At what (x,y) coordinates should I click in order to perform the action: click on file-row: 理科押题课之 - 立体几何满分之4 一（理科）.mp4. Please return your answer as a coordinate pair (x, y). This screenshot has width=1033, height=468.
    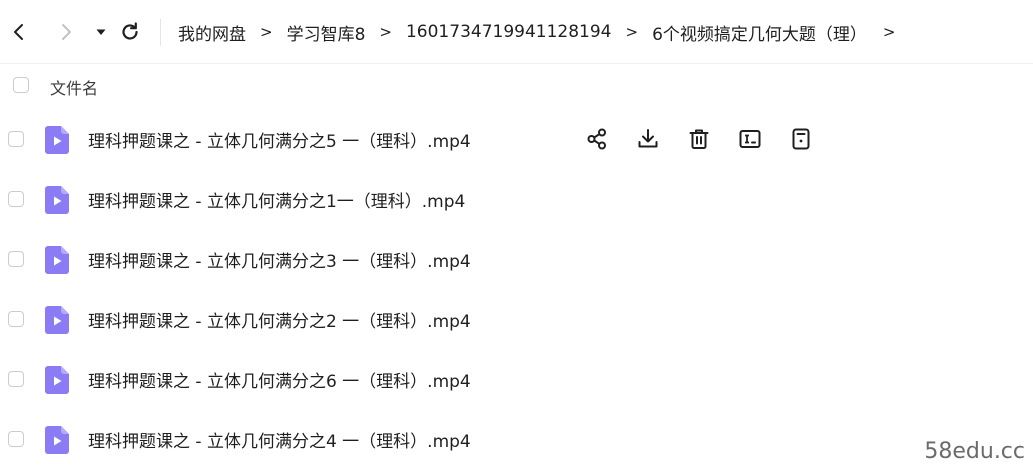
    Looking at the image, I should click on (516, 439).